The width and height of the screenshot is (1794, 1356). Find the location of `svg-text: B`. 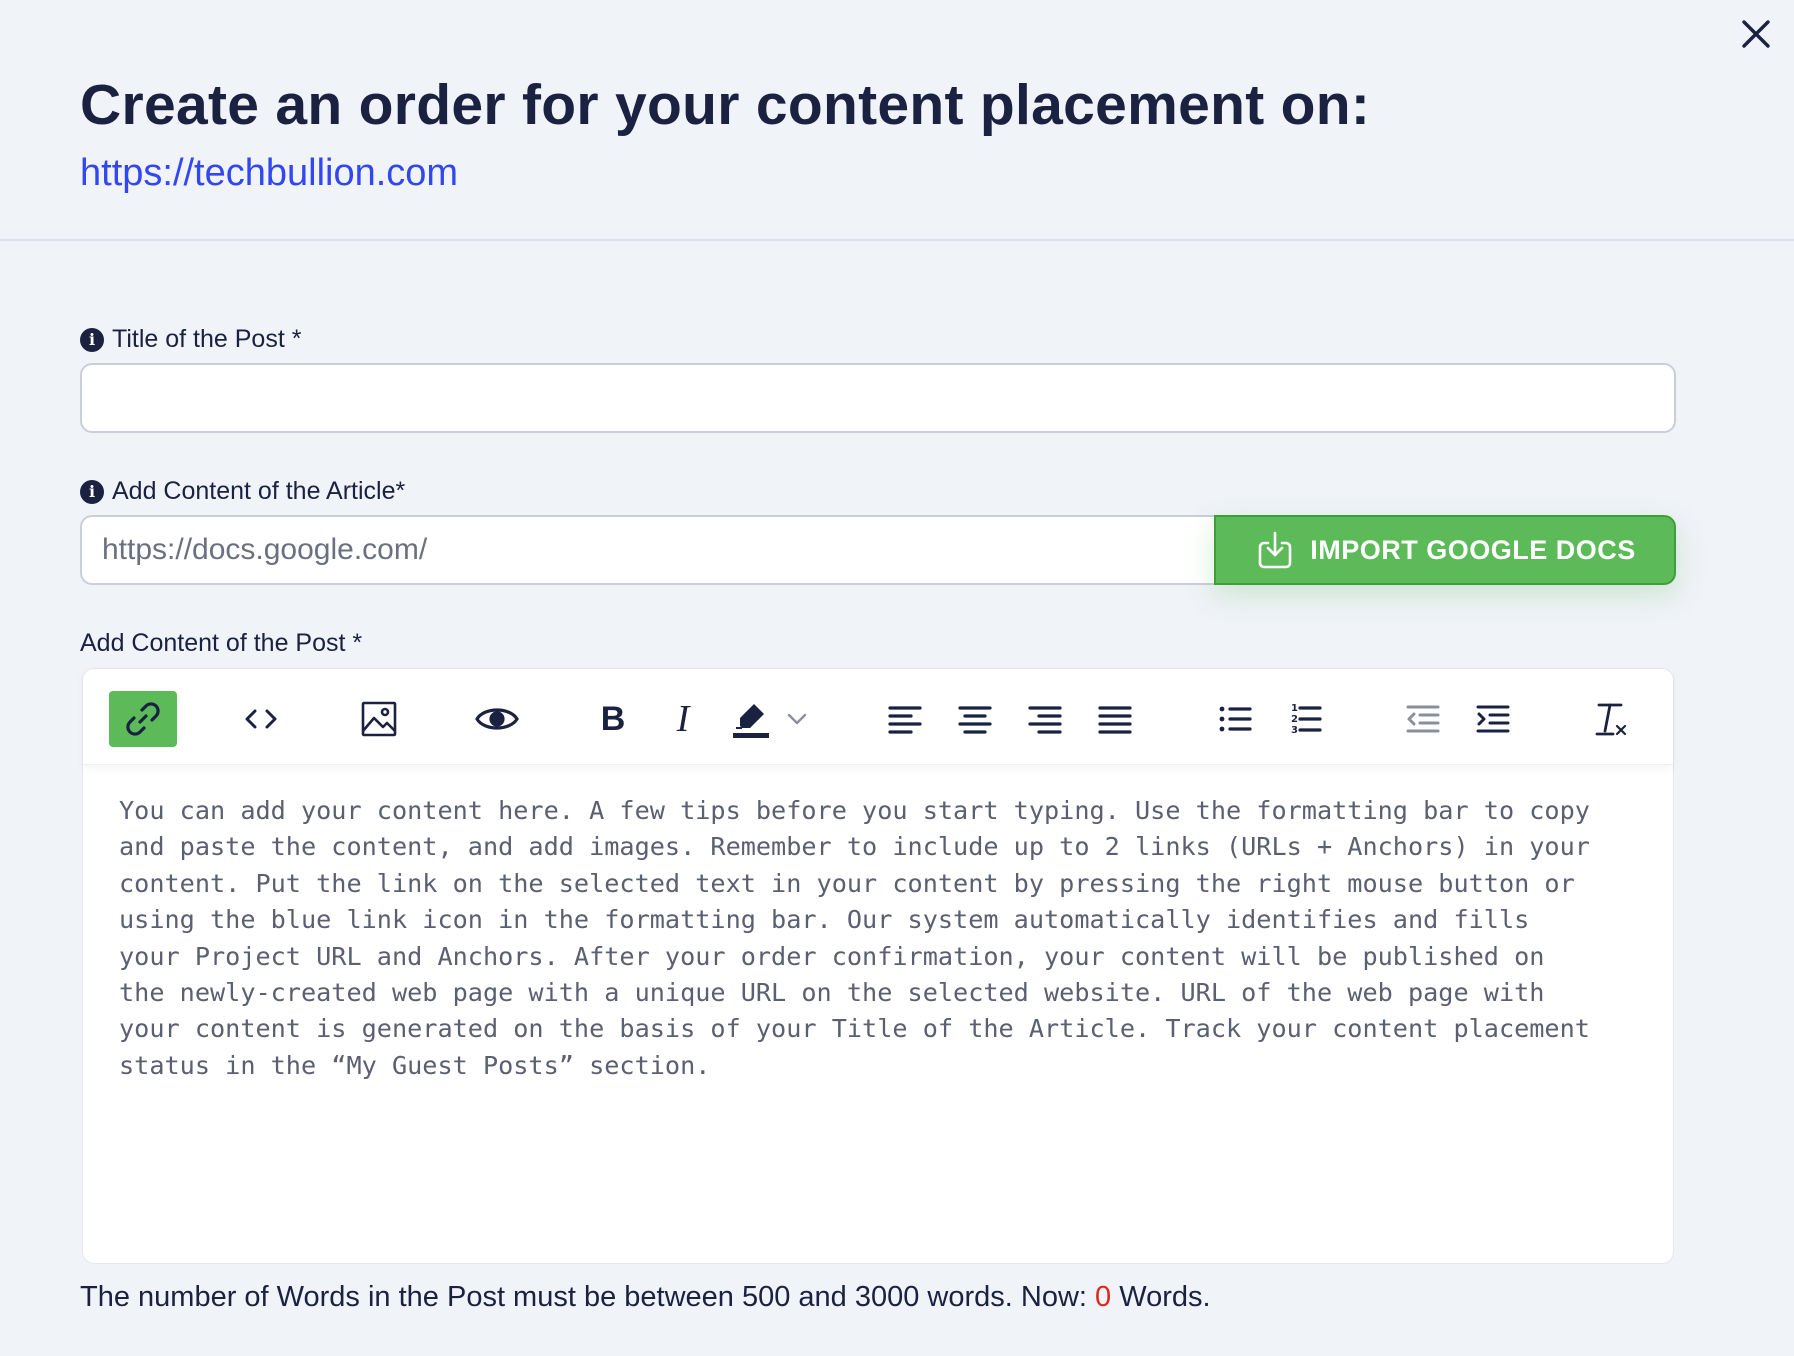

svg-text: B is located at coordinates (613, 719).